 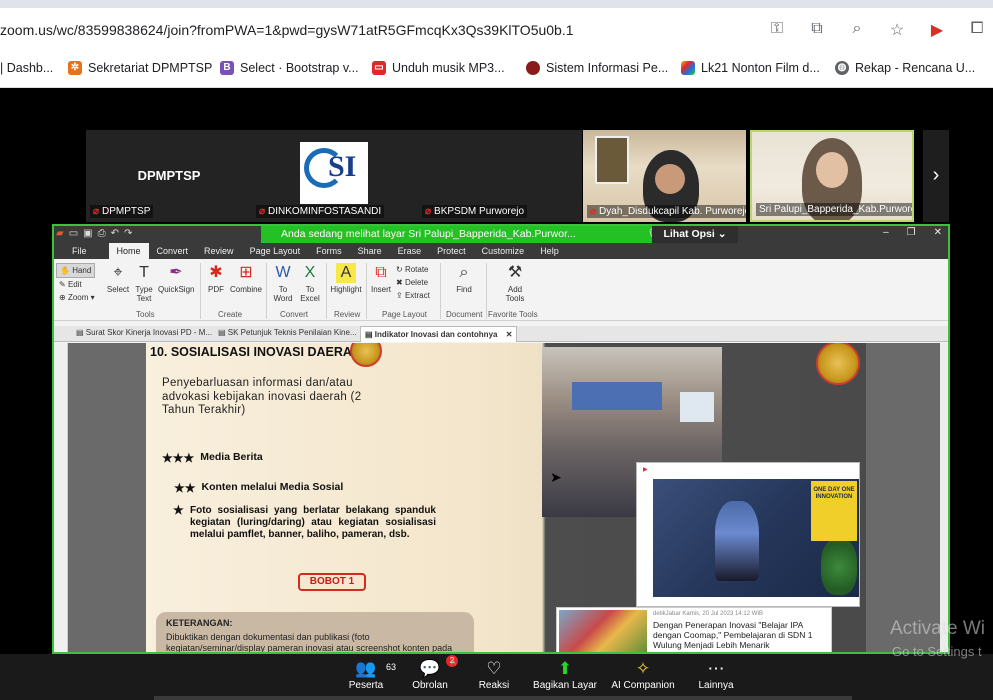 I want to click on participant-tile: DPMPTSP ⌀ DPMPTSP, so click(x=169, y=176).